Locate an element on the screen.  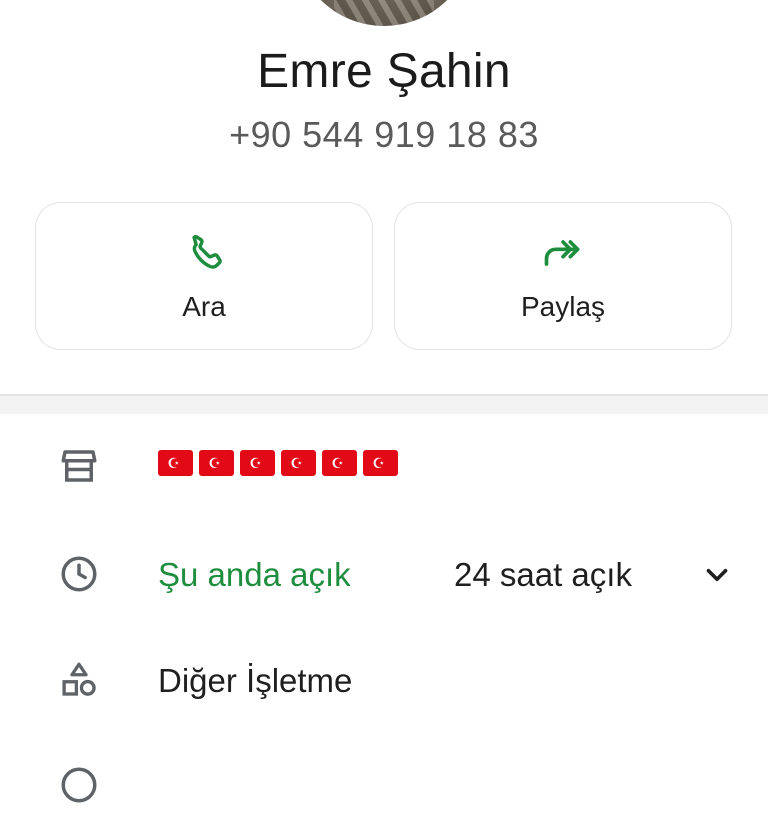
partial-row is located at coordinates (384, 785).